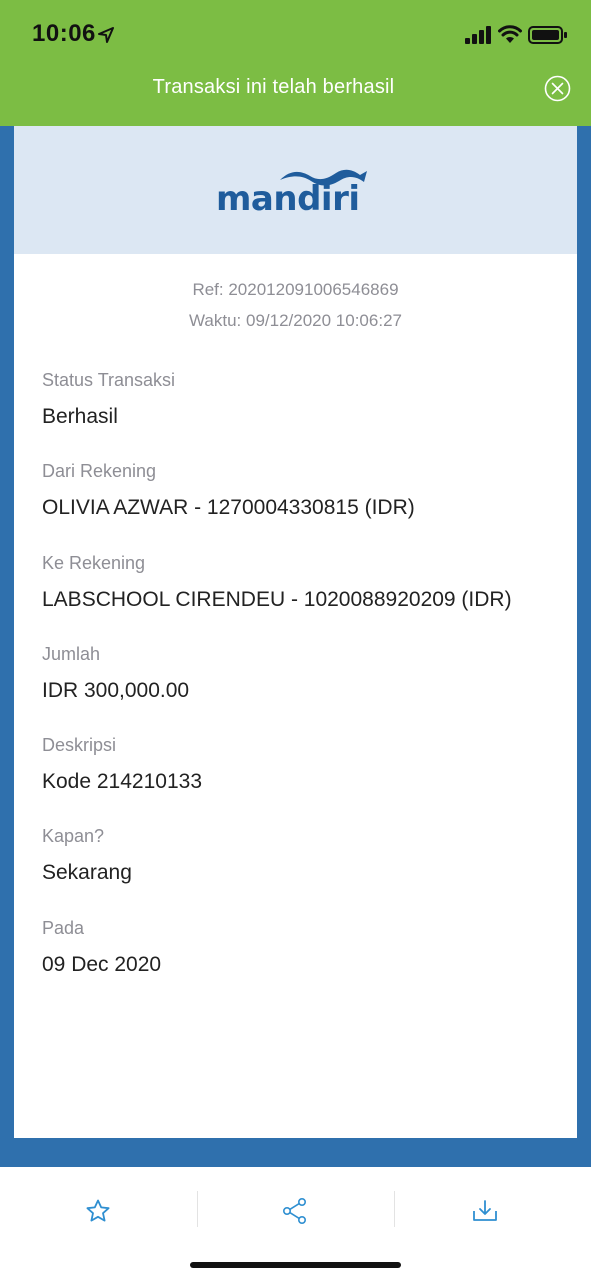 This screenshot has width=591, height=1280. Describe the element at coordinates (228, 507) in the screenshot. I see `field-value: OLIVIA AZWAR - 1270004330815 (IDR)` at that location.